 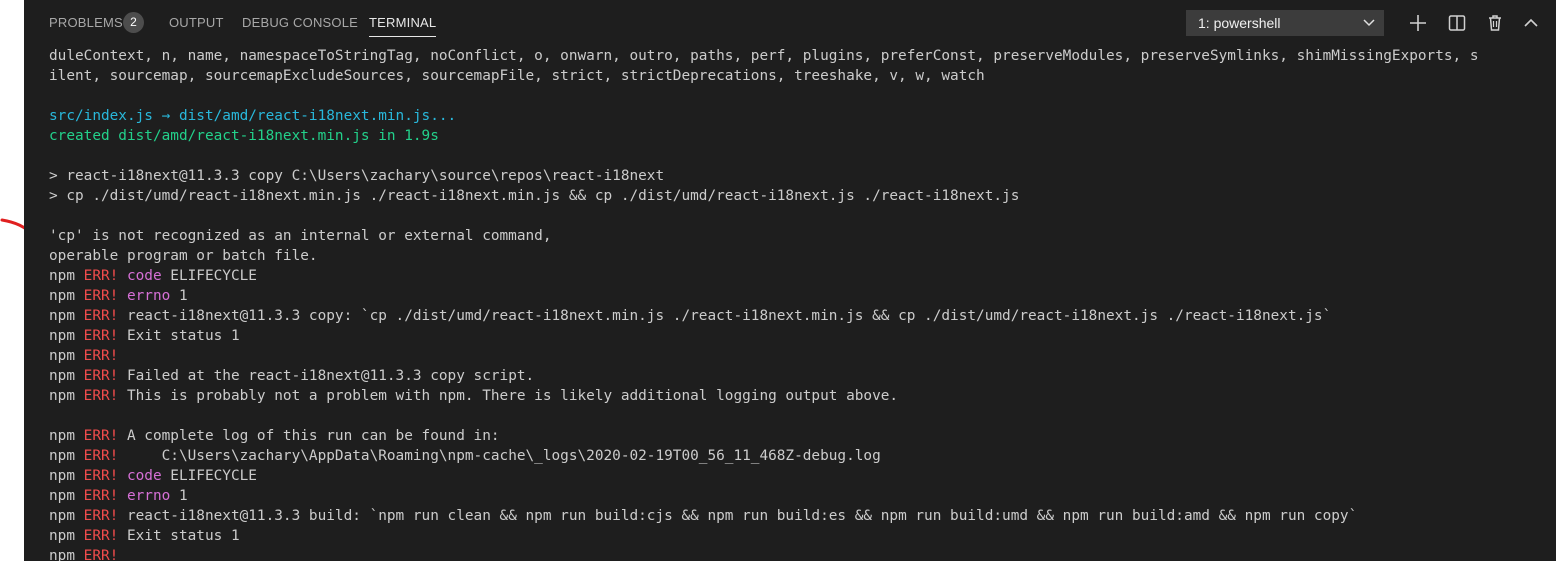 What do you see at coordinates (300, 22) in the screenshot?
I see `tab-debug-console: DEBUG CONSOLE` at bounding box center [300, 22].